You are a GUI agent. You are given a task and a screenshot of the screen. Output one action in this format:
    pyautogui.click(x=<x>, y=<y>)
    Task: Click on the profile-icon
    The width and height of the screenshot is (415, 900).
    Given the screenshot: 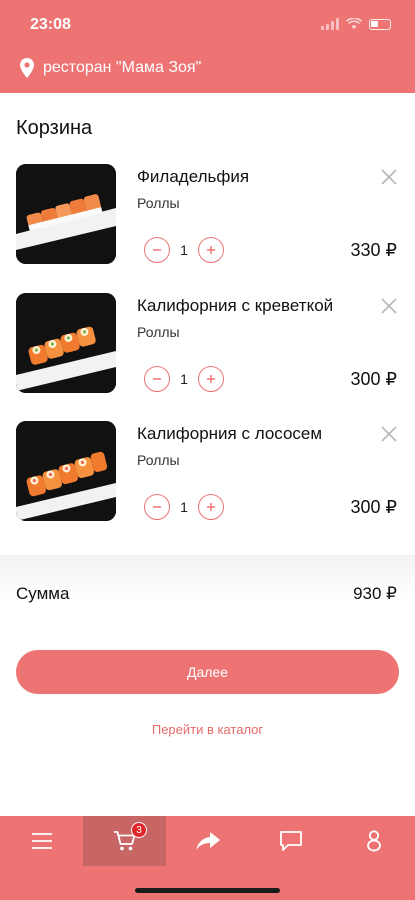 What is the action you would take?
    pyautogui.click(x=373, y=841)
    